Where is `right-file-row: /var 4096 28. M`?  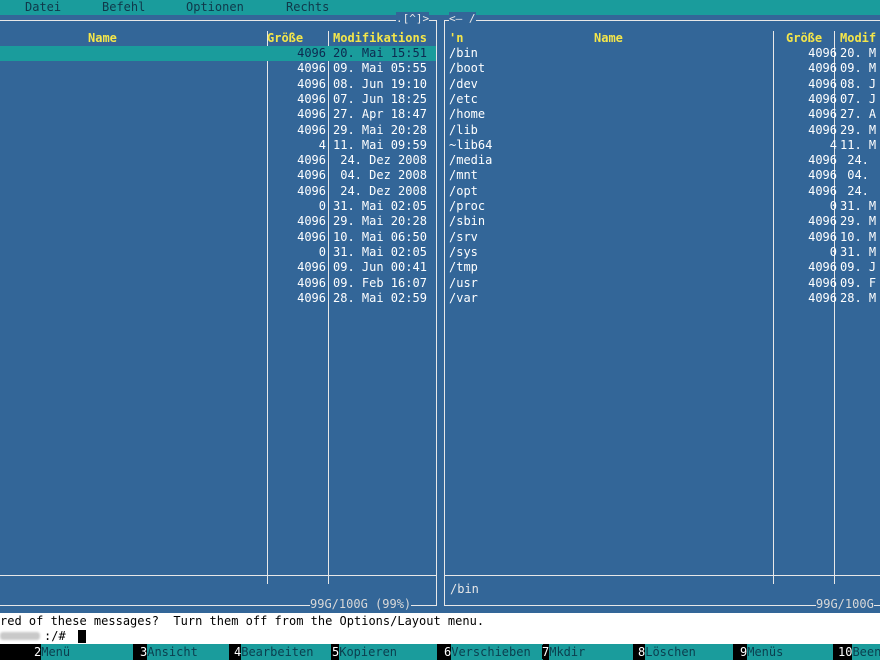 right-file-row: /var 4096 28. M is located at coordinates (662, 298).